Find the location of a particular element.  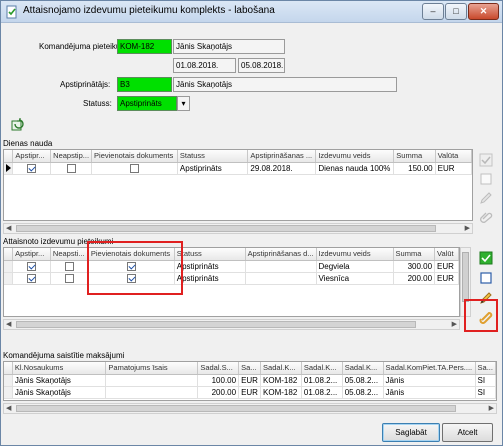

izdevumi-hscrollbar: ◀ ▶ is located at coordinates (231, 324).